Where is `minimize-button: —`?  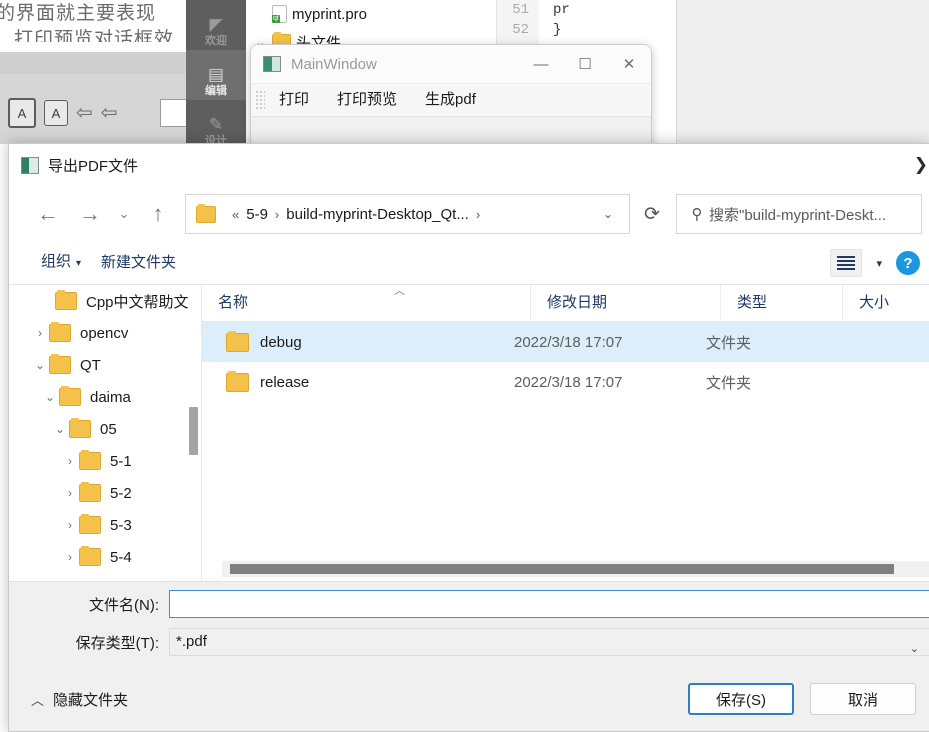
minimize-button: — is located at coordinates (541, 64).